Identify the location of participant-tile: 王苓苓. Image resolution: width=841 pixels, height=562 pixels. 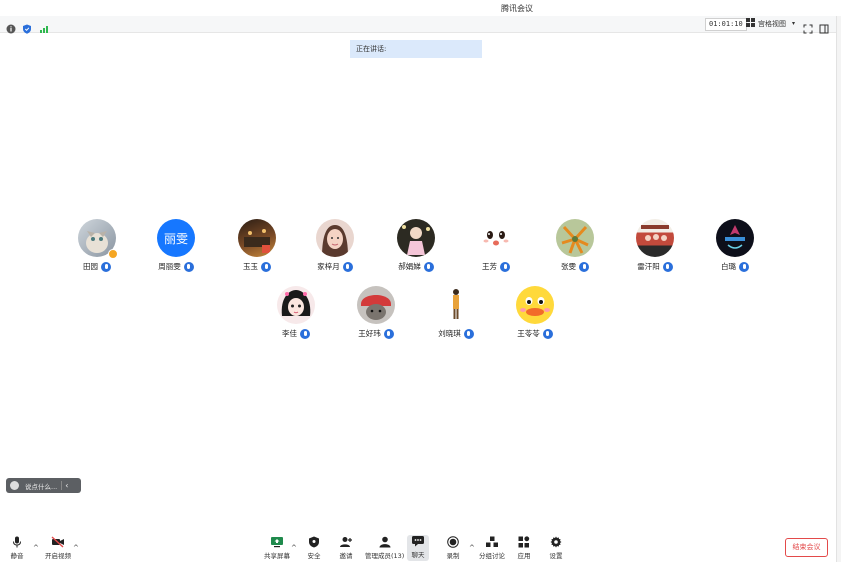
(535, 316).